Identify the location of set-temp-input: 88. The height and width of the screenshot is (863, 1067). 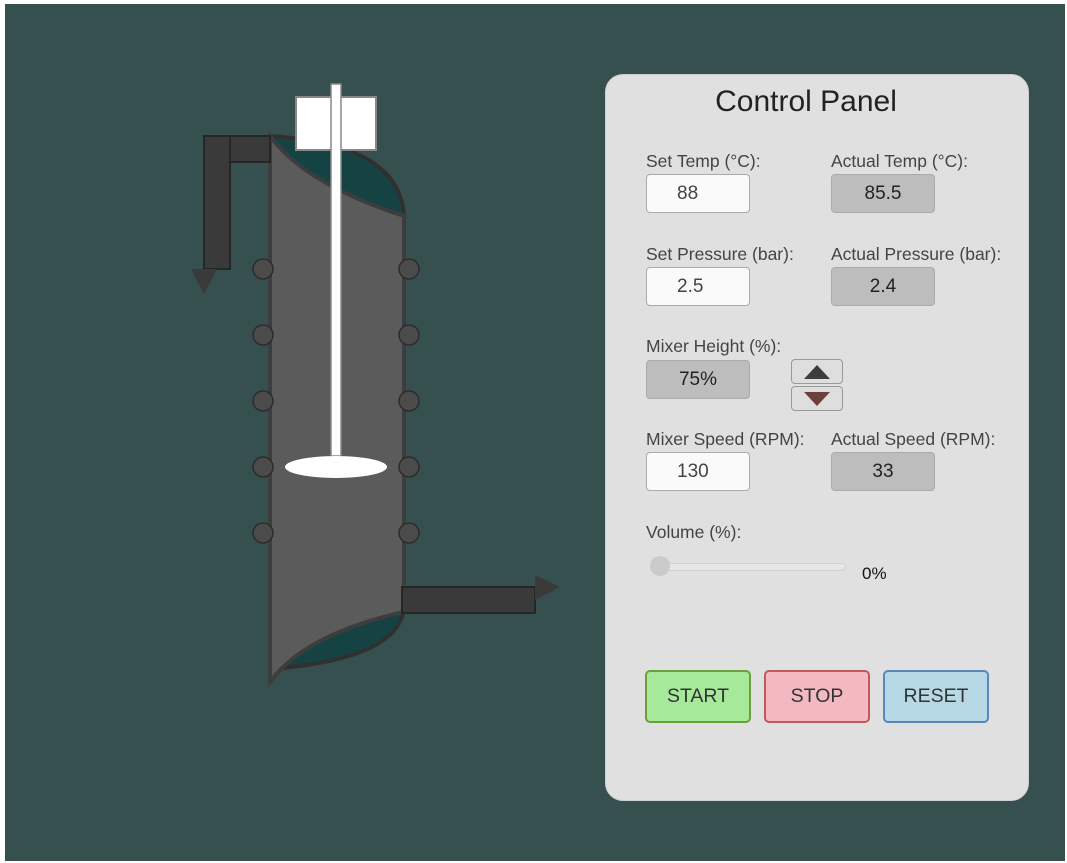
(698, 193).